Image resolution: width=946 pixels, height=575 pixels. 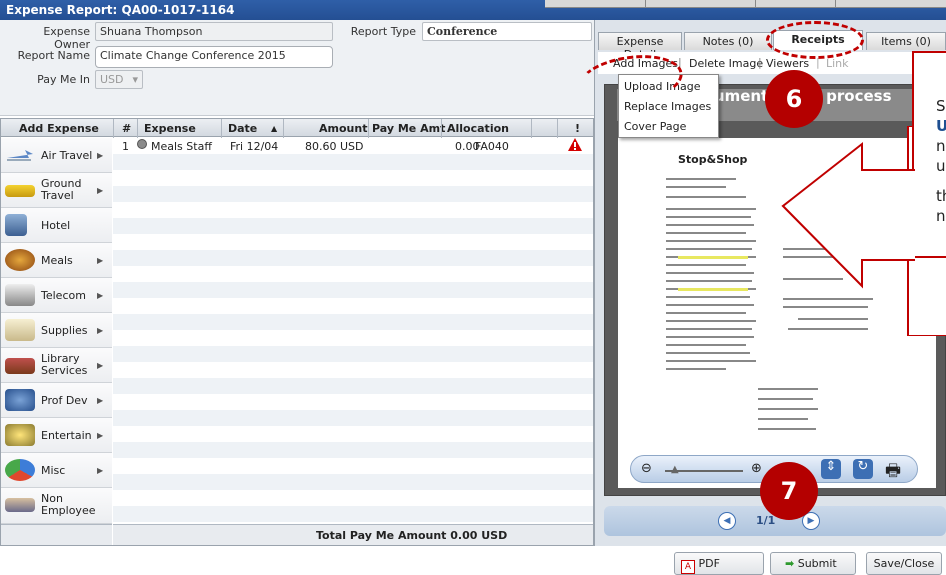 I want to click on viewers-button: Viewers, so click(x=787, y=63).